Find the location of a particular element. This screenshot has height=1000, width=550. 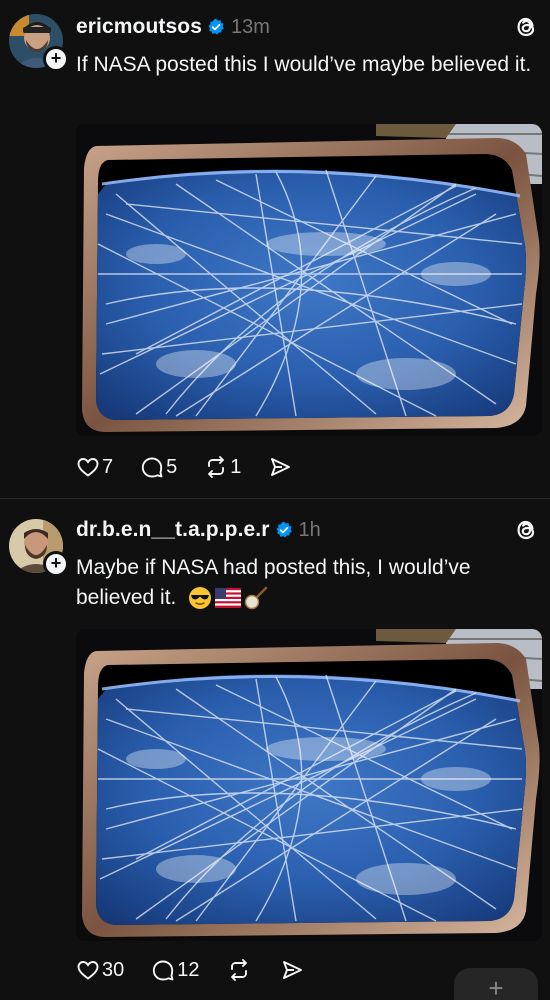

emoji-row is located at coordinates (228, 598).